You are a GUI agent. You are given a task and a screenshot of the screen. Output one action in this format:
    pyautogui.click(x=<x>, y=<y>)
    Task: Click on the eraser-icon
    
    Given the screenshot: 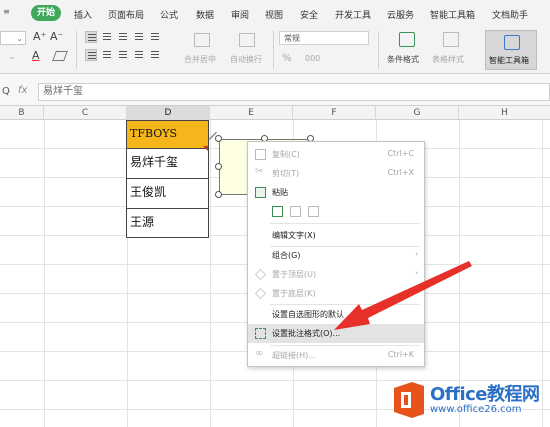 What is the action you would take?
    pyautogui.click(x=60, y=56)
    